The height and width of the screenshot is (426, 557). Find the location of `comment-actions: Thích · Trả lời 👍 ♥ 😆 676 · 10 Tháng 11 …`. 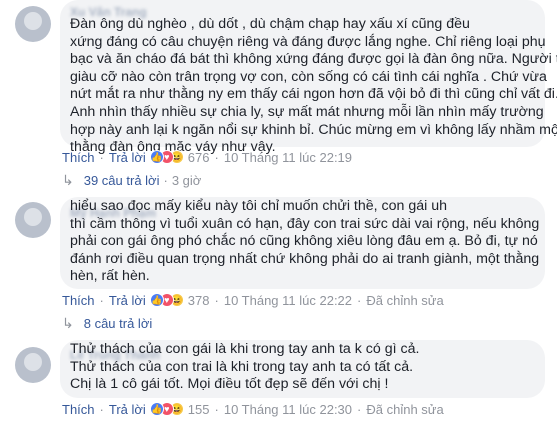

comment-actions: Thích · Trả lời 👍 ♥ 😆 676 · 10 Tháng 11 … is located at coordinates (207, 157).